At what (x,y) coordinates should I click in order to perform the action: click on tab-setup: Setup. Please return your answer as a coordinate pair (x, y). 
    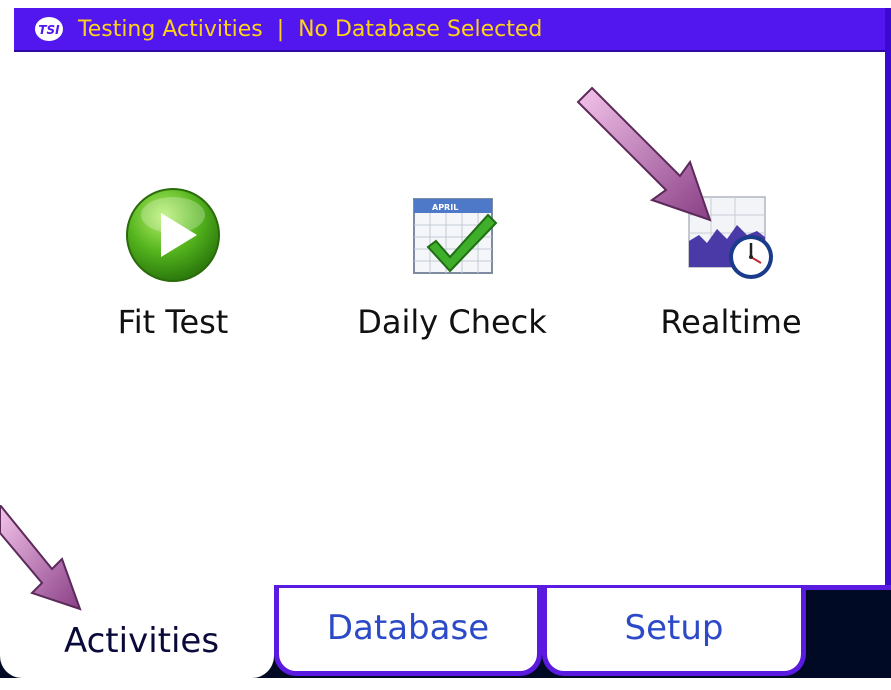
    Looking at the image, I should click on (674, 632).